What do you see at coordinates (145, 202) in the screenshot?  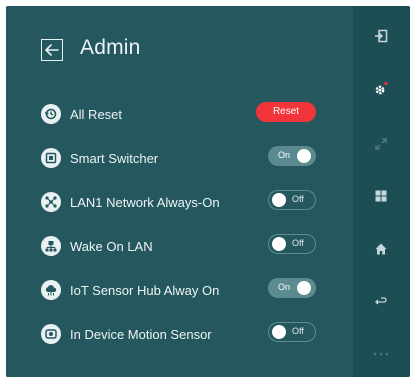 I see `setting-label: LAN1 Network Always-On` at bounding box center [145, 202].